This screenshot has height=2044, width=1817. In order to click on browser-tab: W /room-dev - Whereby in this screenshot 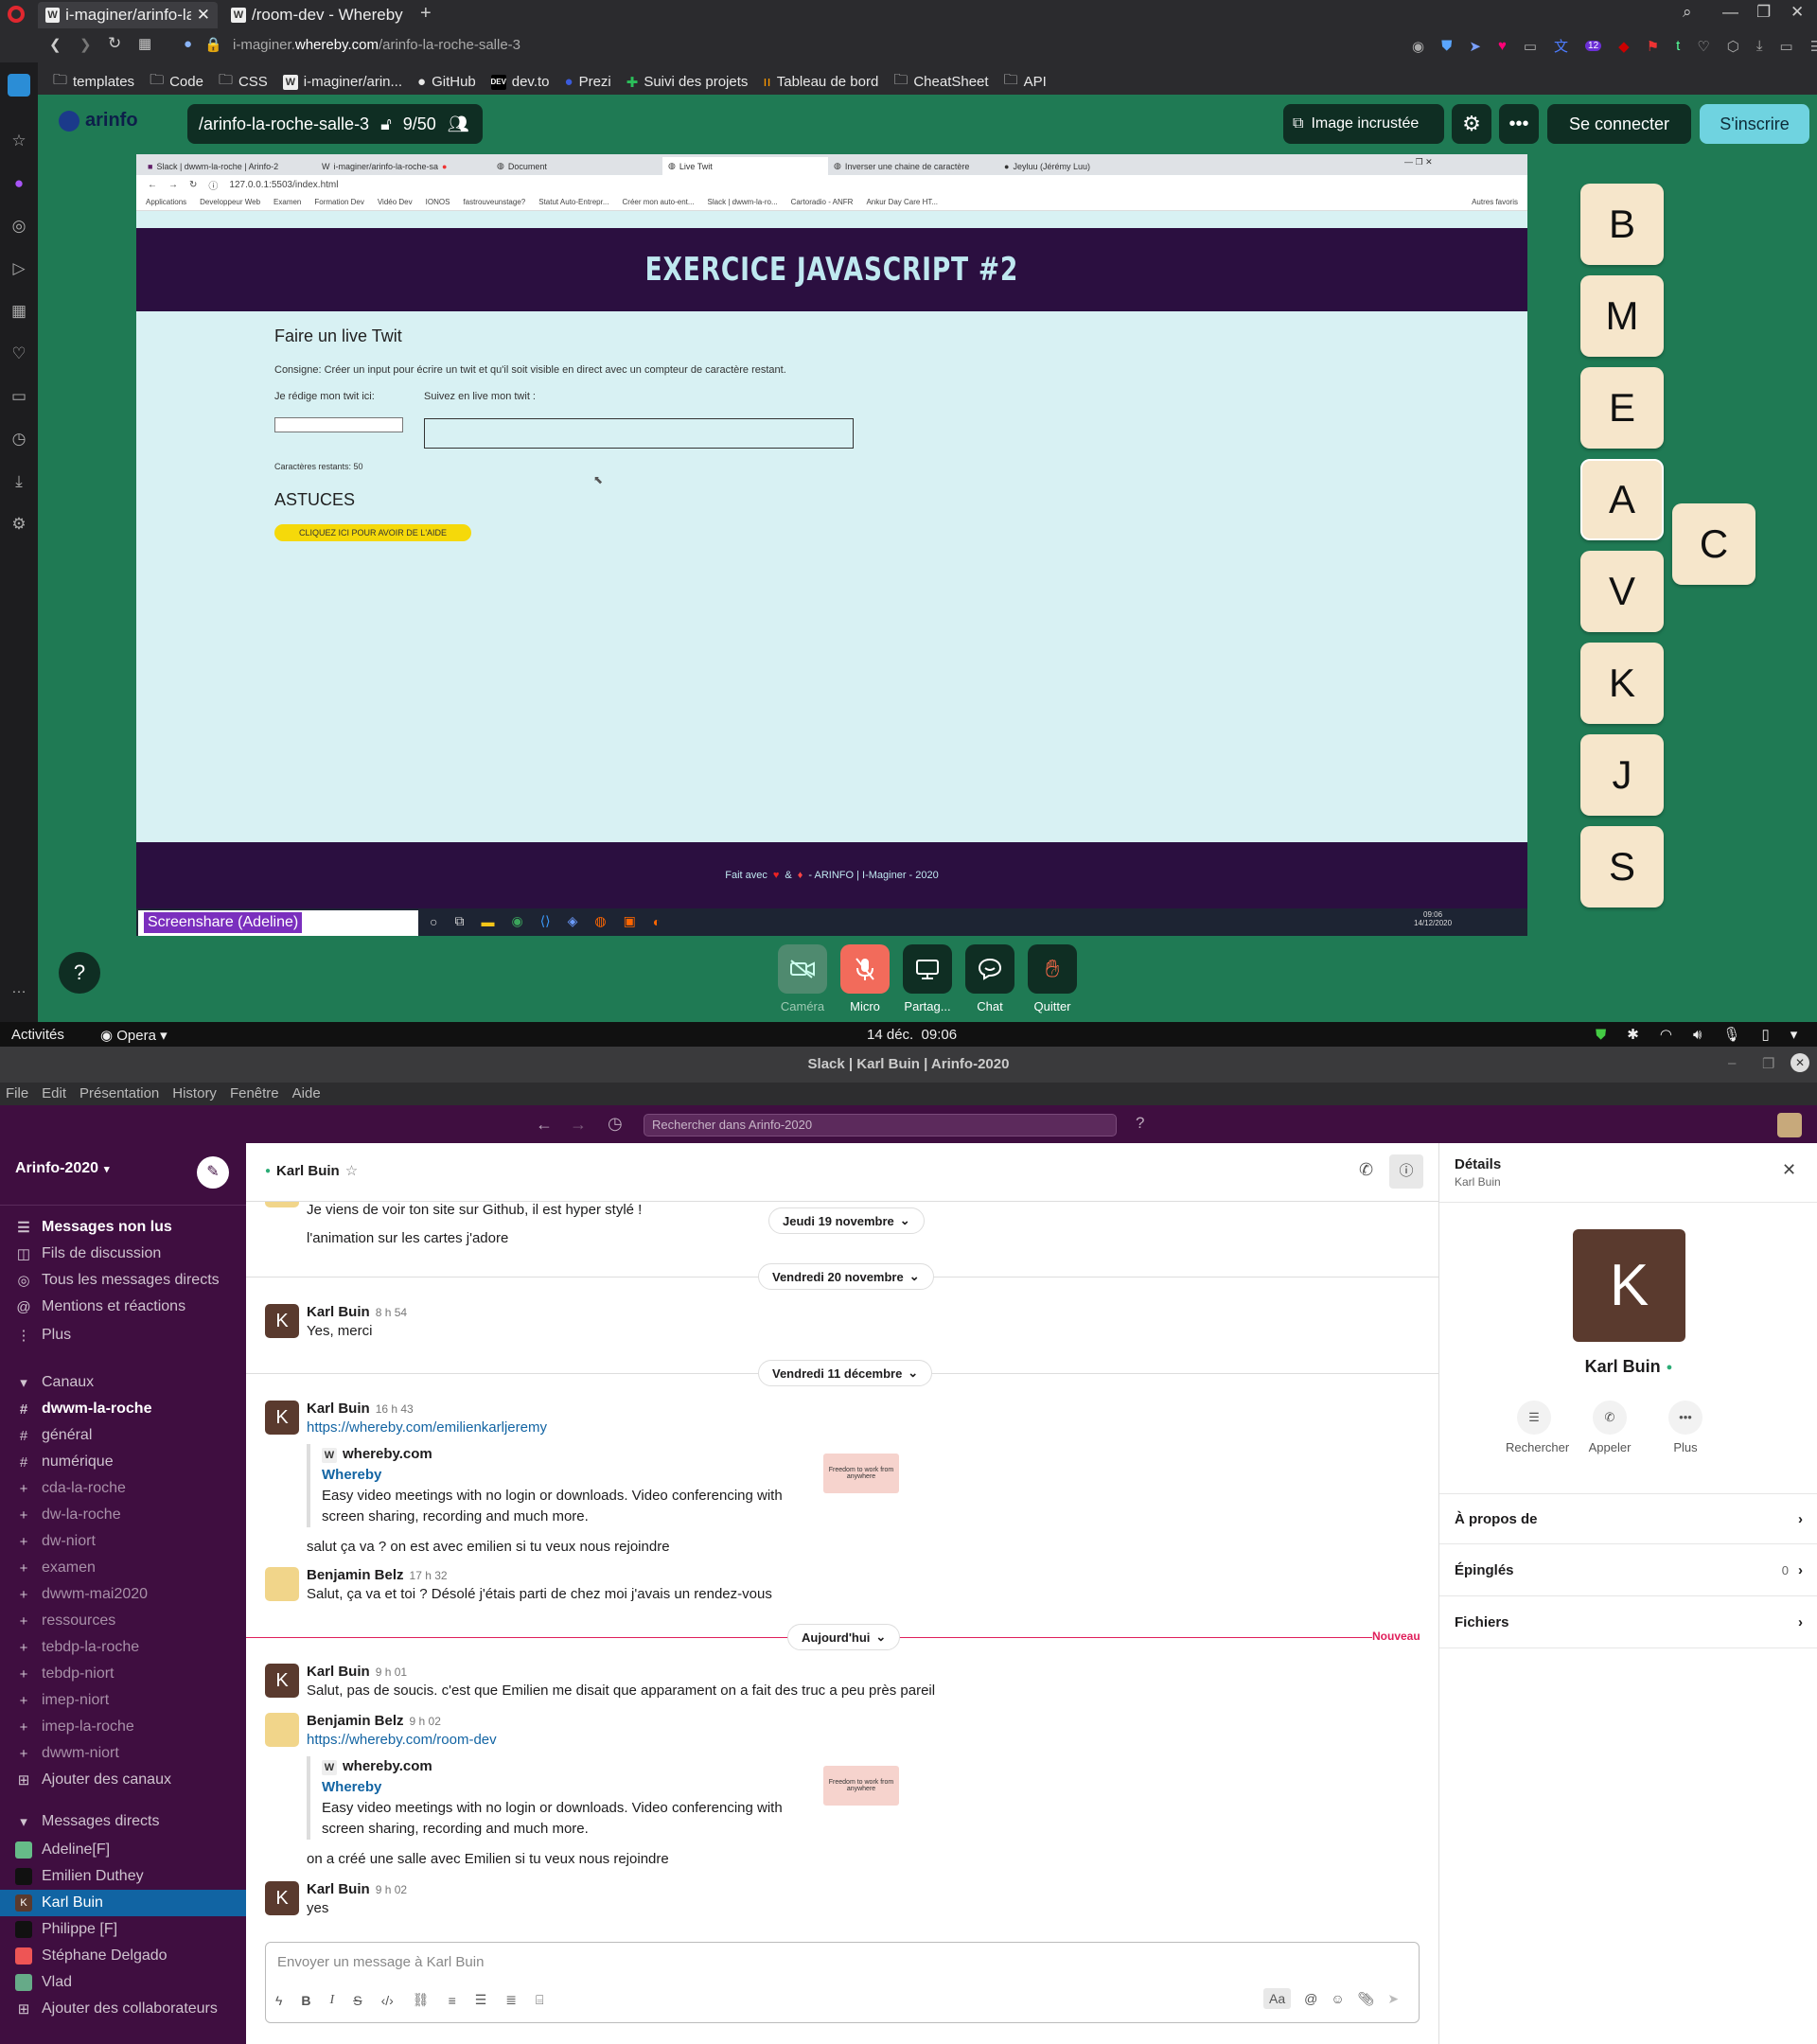, I will do `click(318, 15)`.